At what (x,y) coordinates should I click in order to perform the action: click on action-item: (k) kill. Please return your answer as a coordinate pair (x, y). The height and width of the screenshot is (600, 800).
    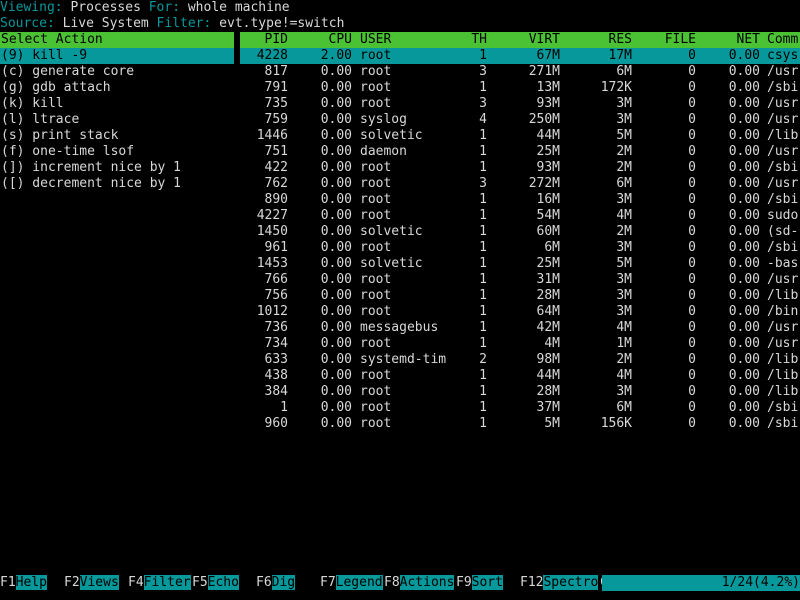
    Looking at the image, I should click on (117, 104).